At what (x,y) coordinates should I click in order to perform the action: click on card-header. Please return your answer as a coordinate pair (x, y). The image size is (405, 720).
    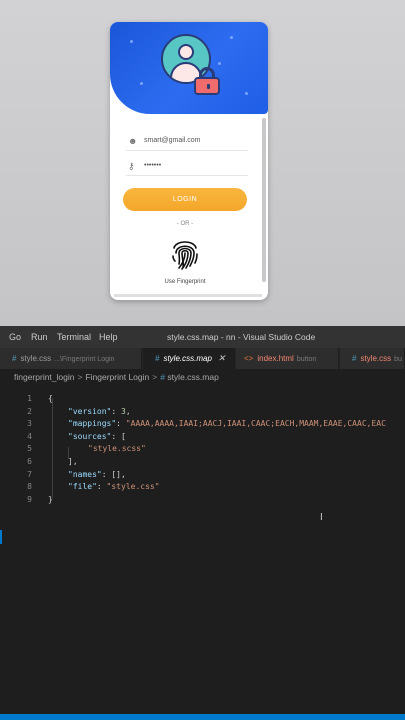
    Looking at the image, I should click on (189, 68).